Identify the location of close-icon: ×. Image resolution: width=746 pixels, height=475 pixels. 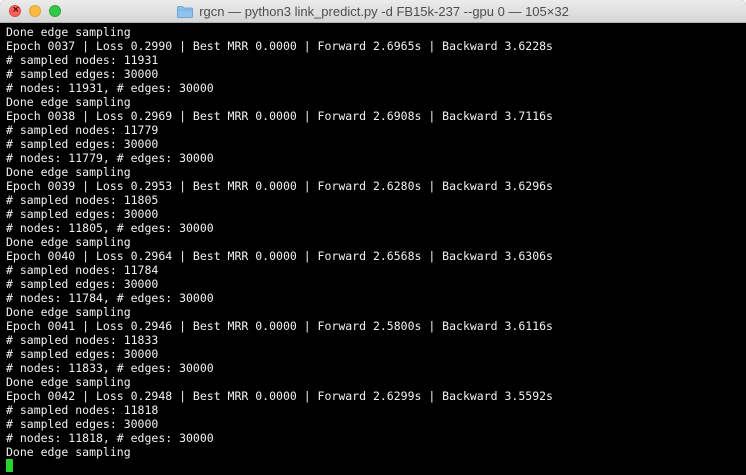
(16, 10).